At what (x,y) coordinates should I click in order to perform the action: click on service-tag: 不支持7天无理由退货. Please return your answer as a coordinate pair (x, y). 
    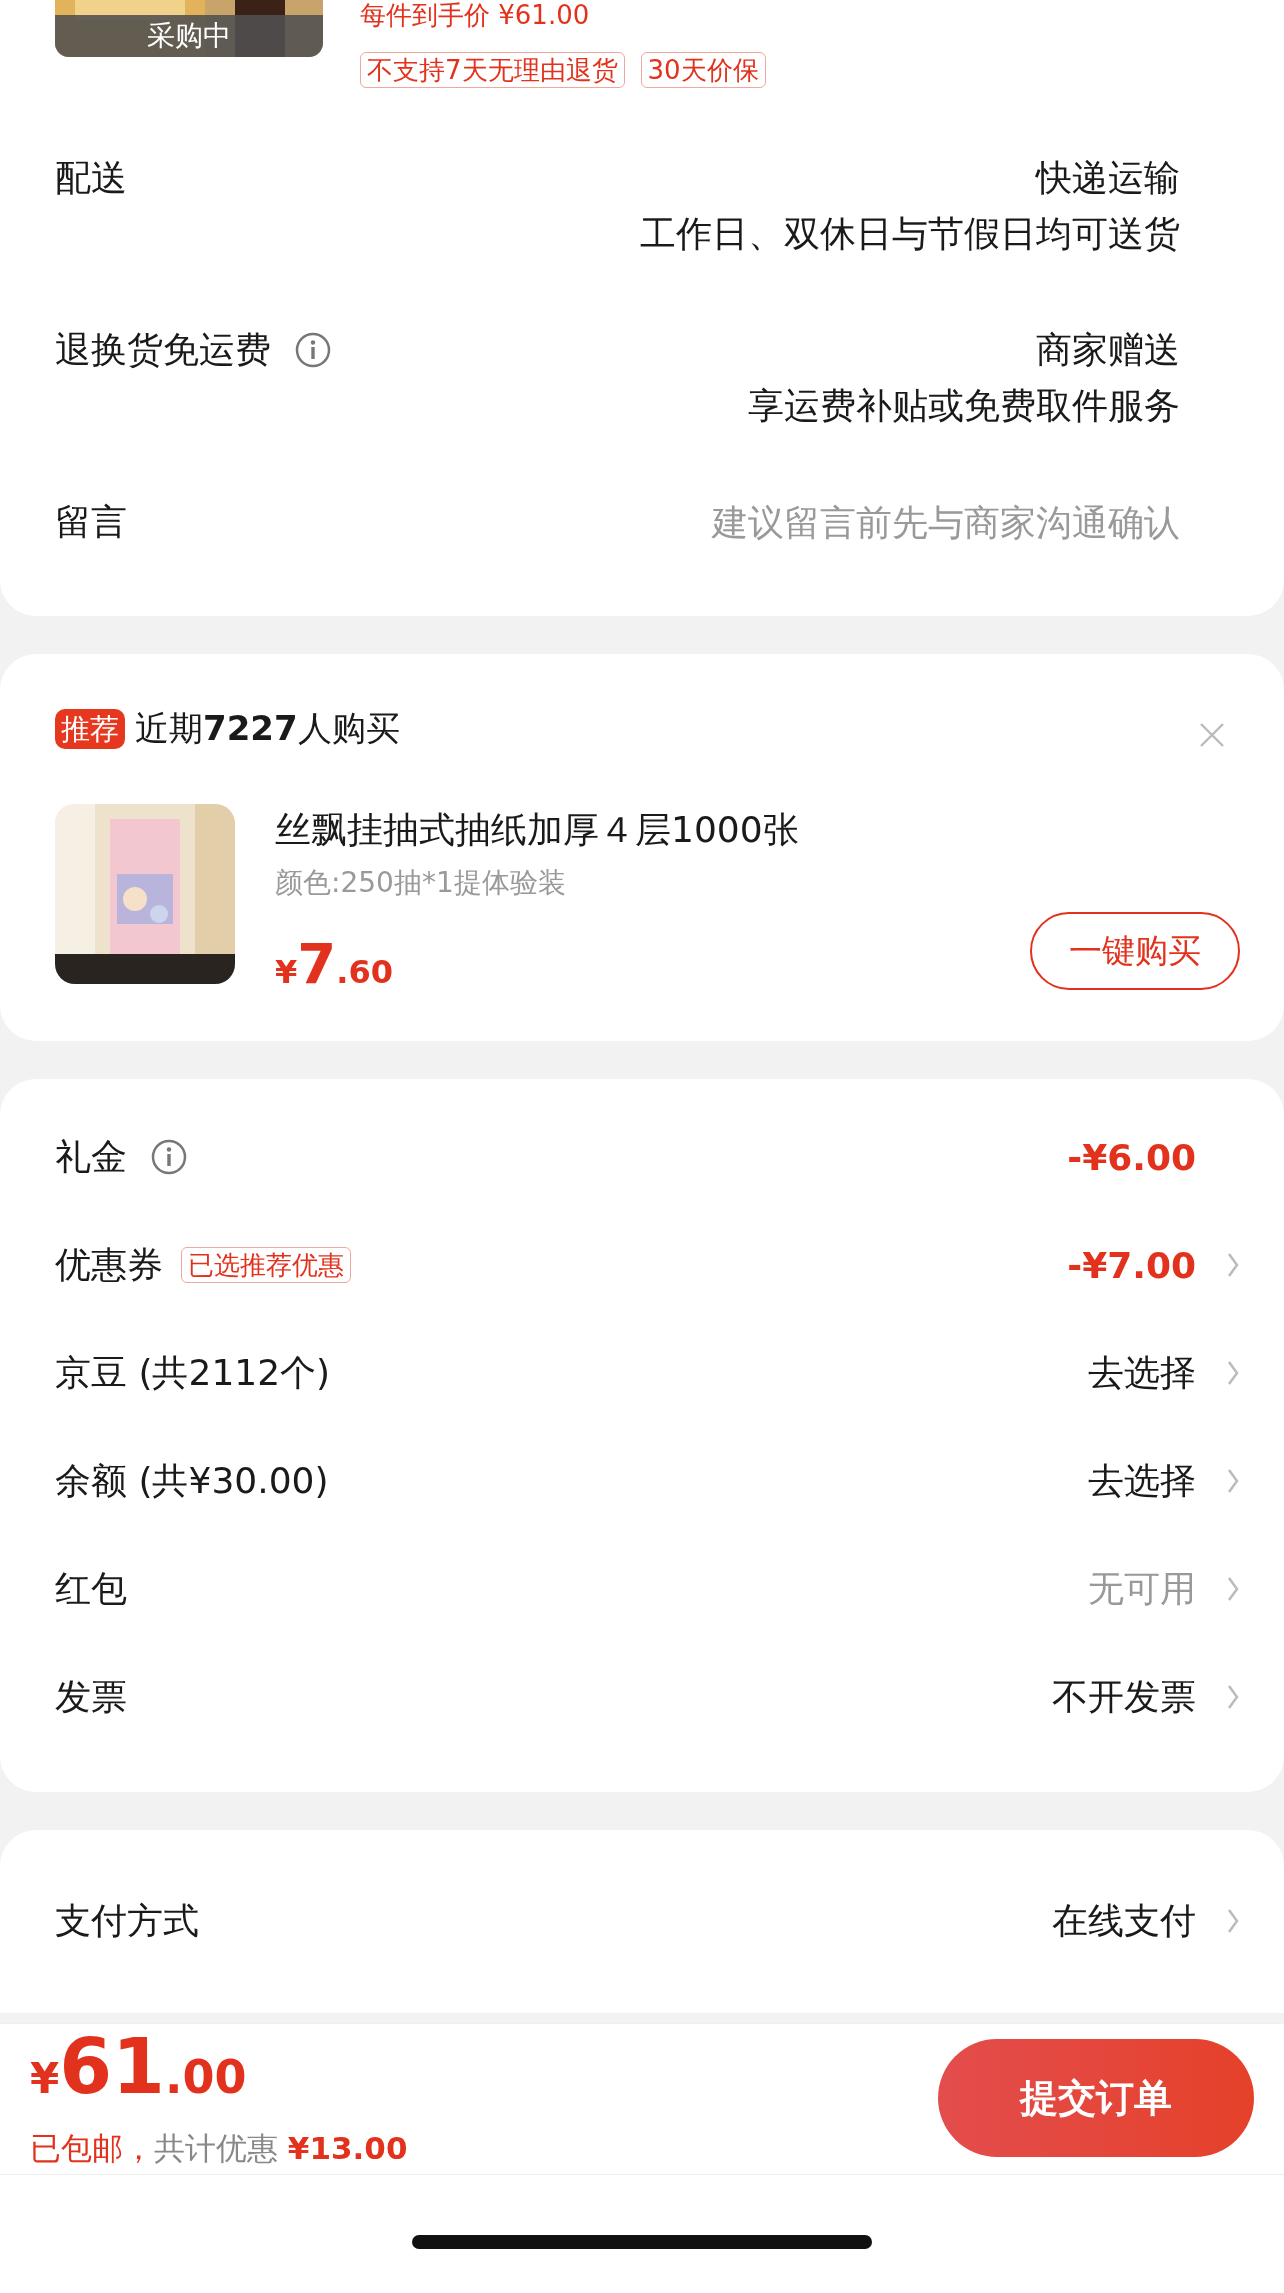
    Looking at the image, I should click on (492, 70).